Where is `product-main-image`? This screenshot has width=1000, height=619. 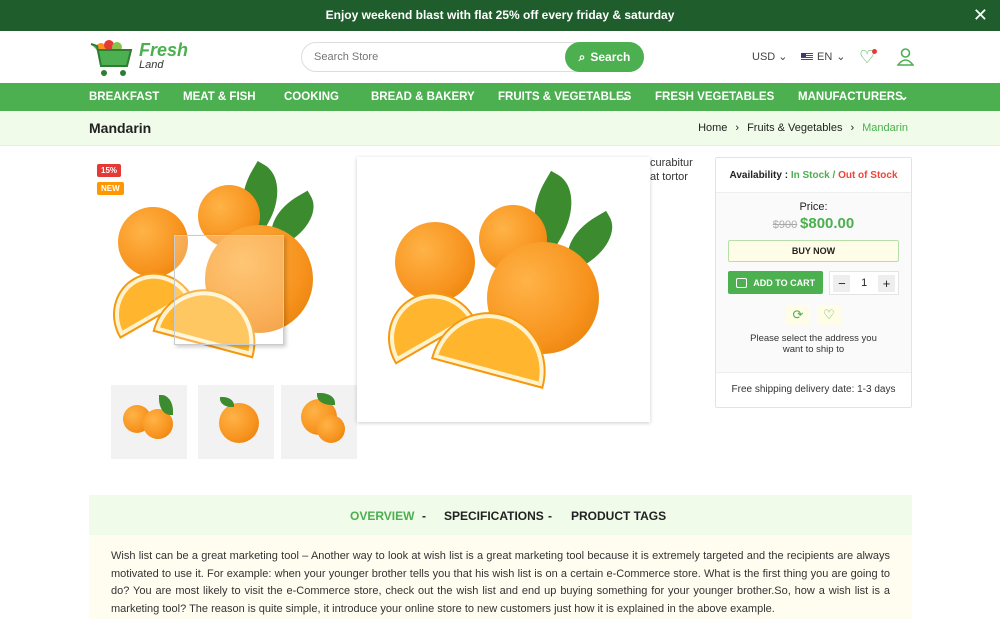
product-main-image is located at coordinates (223, 267).